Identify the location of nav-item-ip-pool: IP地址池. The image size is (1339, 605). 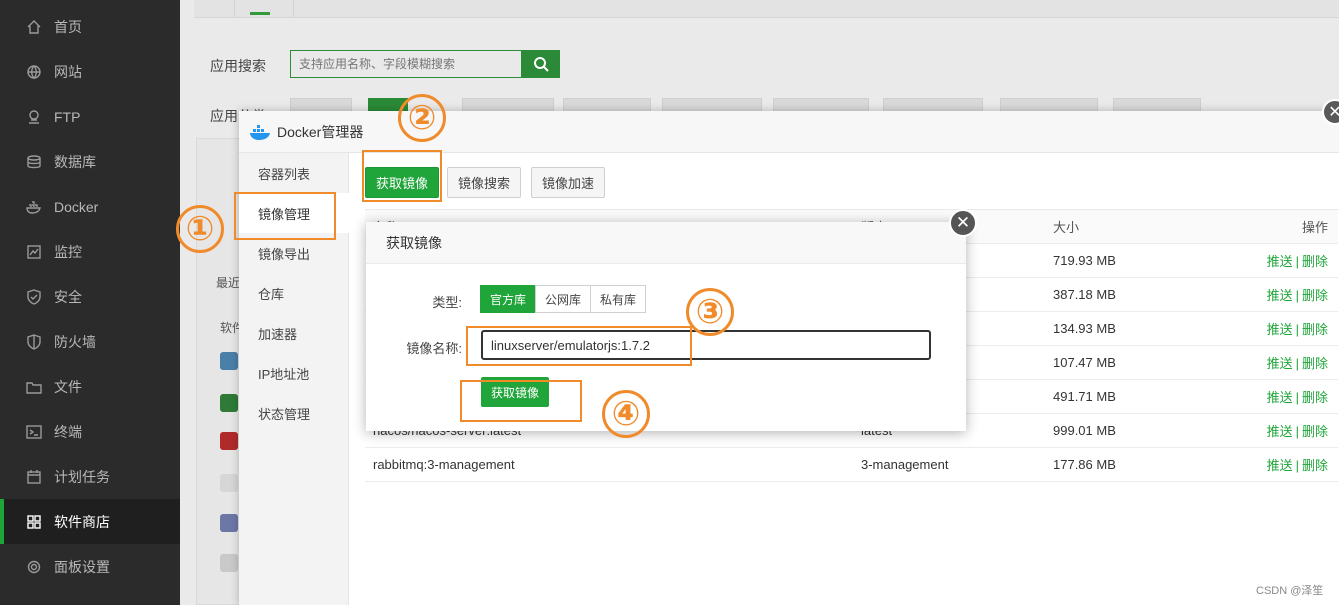
(294, 373).